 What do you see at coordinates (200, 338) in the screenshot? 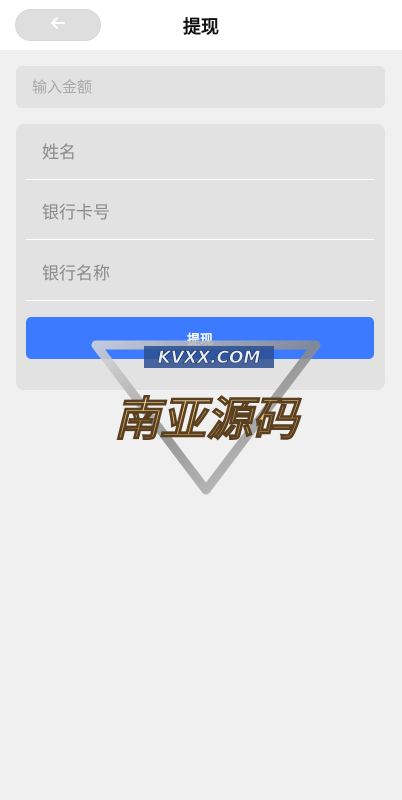
I see `submit-withdraw-button: 提现` at bounding box center [200, 338].